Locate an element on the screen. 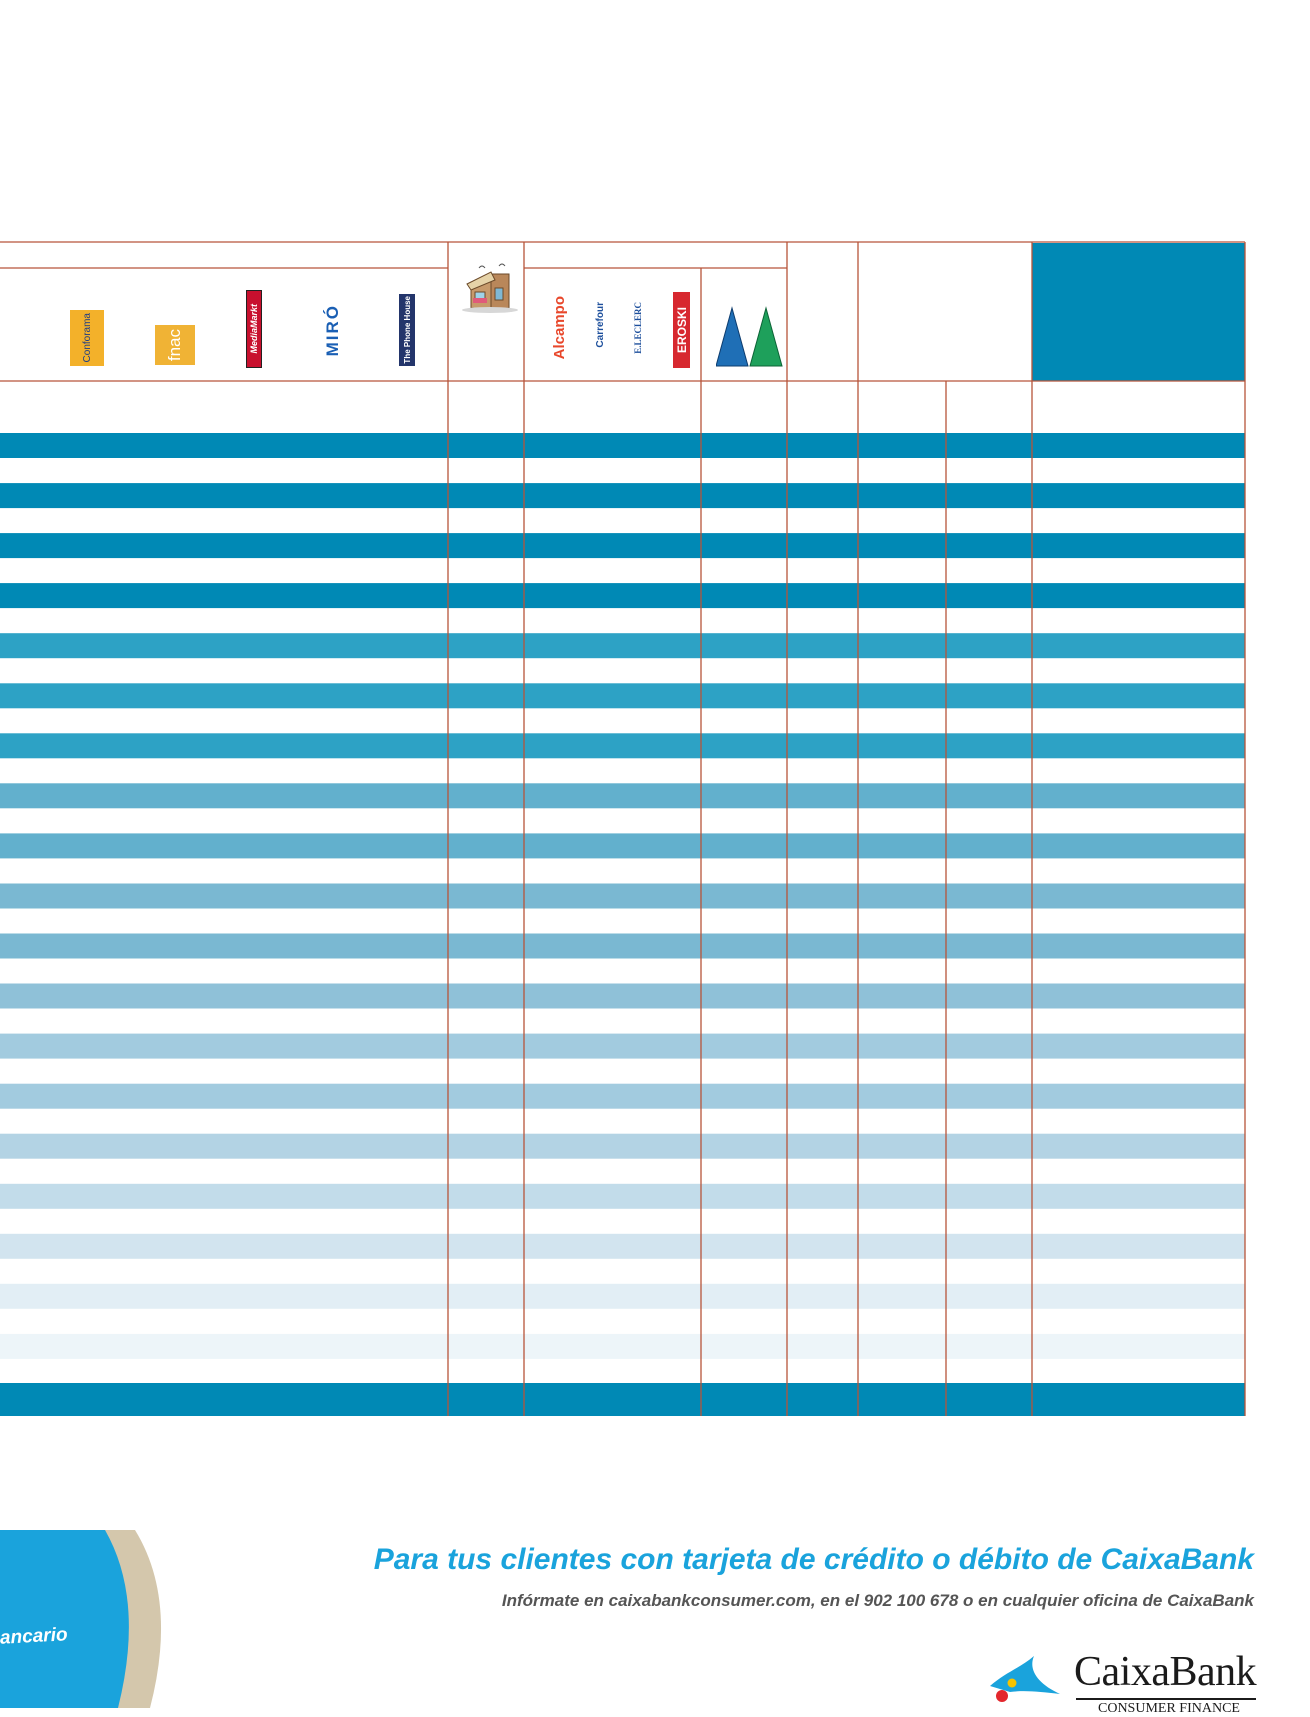 This screenshot has height=1717, width=1310. conforama-logo: Conforama is located at coordinates (87, 338).